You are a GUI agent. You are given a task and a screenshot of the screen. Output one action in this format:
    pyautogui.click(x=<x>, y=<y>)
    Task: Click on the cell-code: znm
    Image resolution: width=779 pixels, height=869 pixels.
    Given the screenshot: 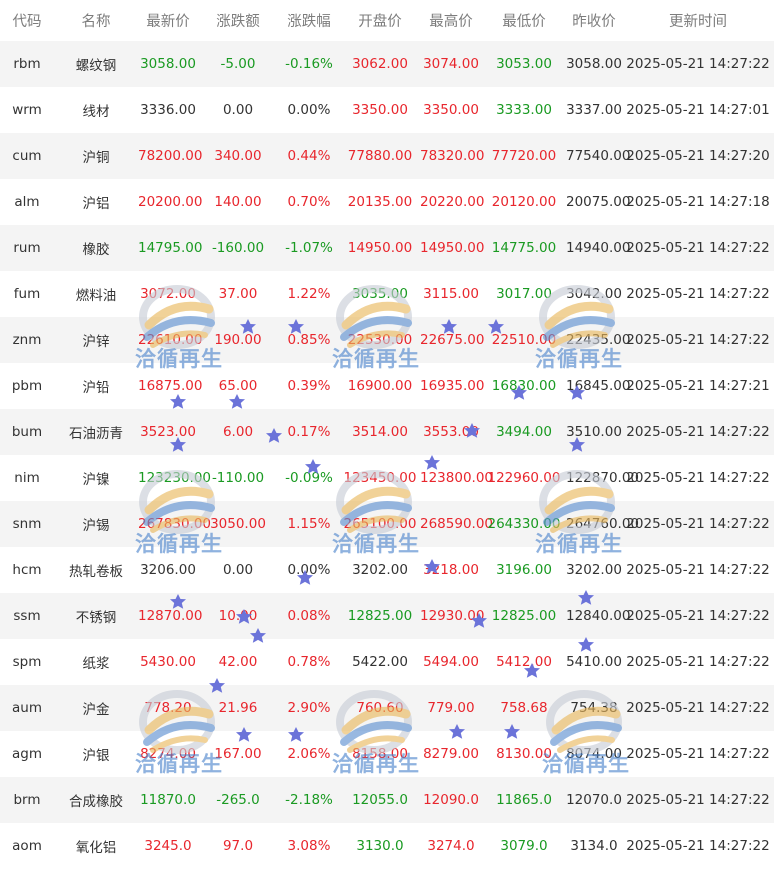 What is the action you would take?
    pyautogui.click(x=27, y=340)
    